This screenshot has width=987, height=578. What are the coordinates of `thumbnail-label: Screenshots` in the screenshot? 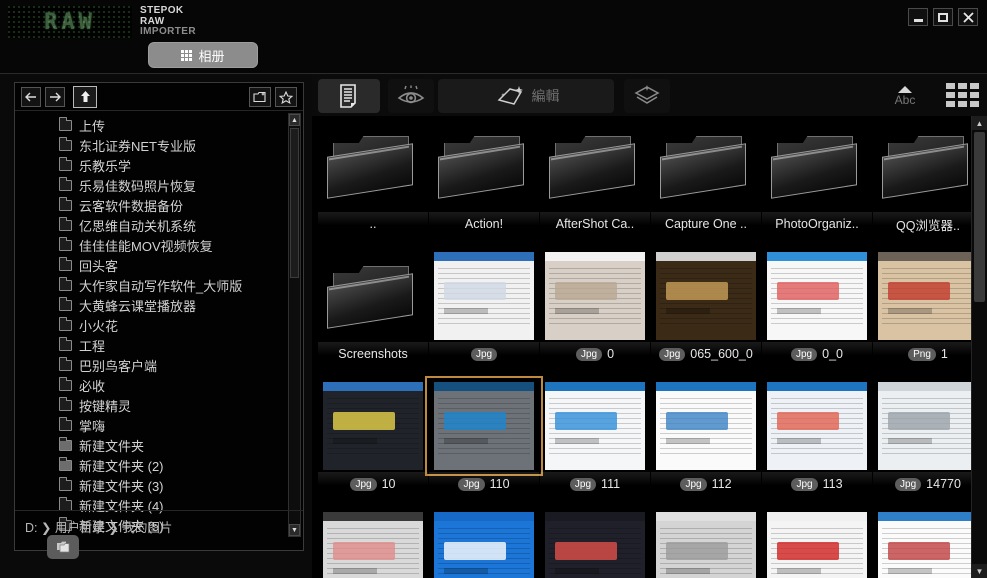 It's located at (373, 354).